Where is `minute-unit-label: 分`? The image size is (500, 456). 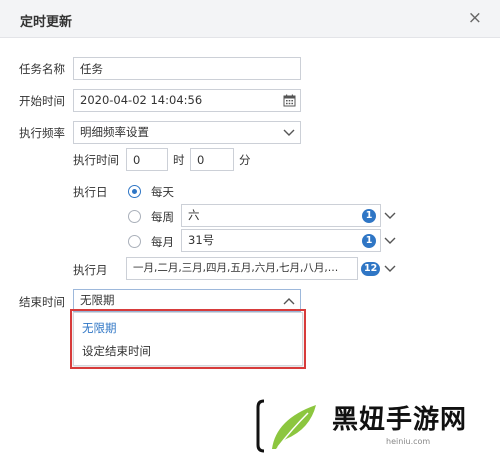 minute-unit-label: 分 is located at coordinates (245, 160).